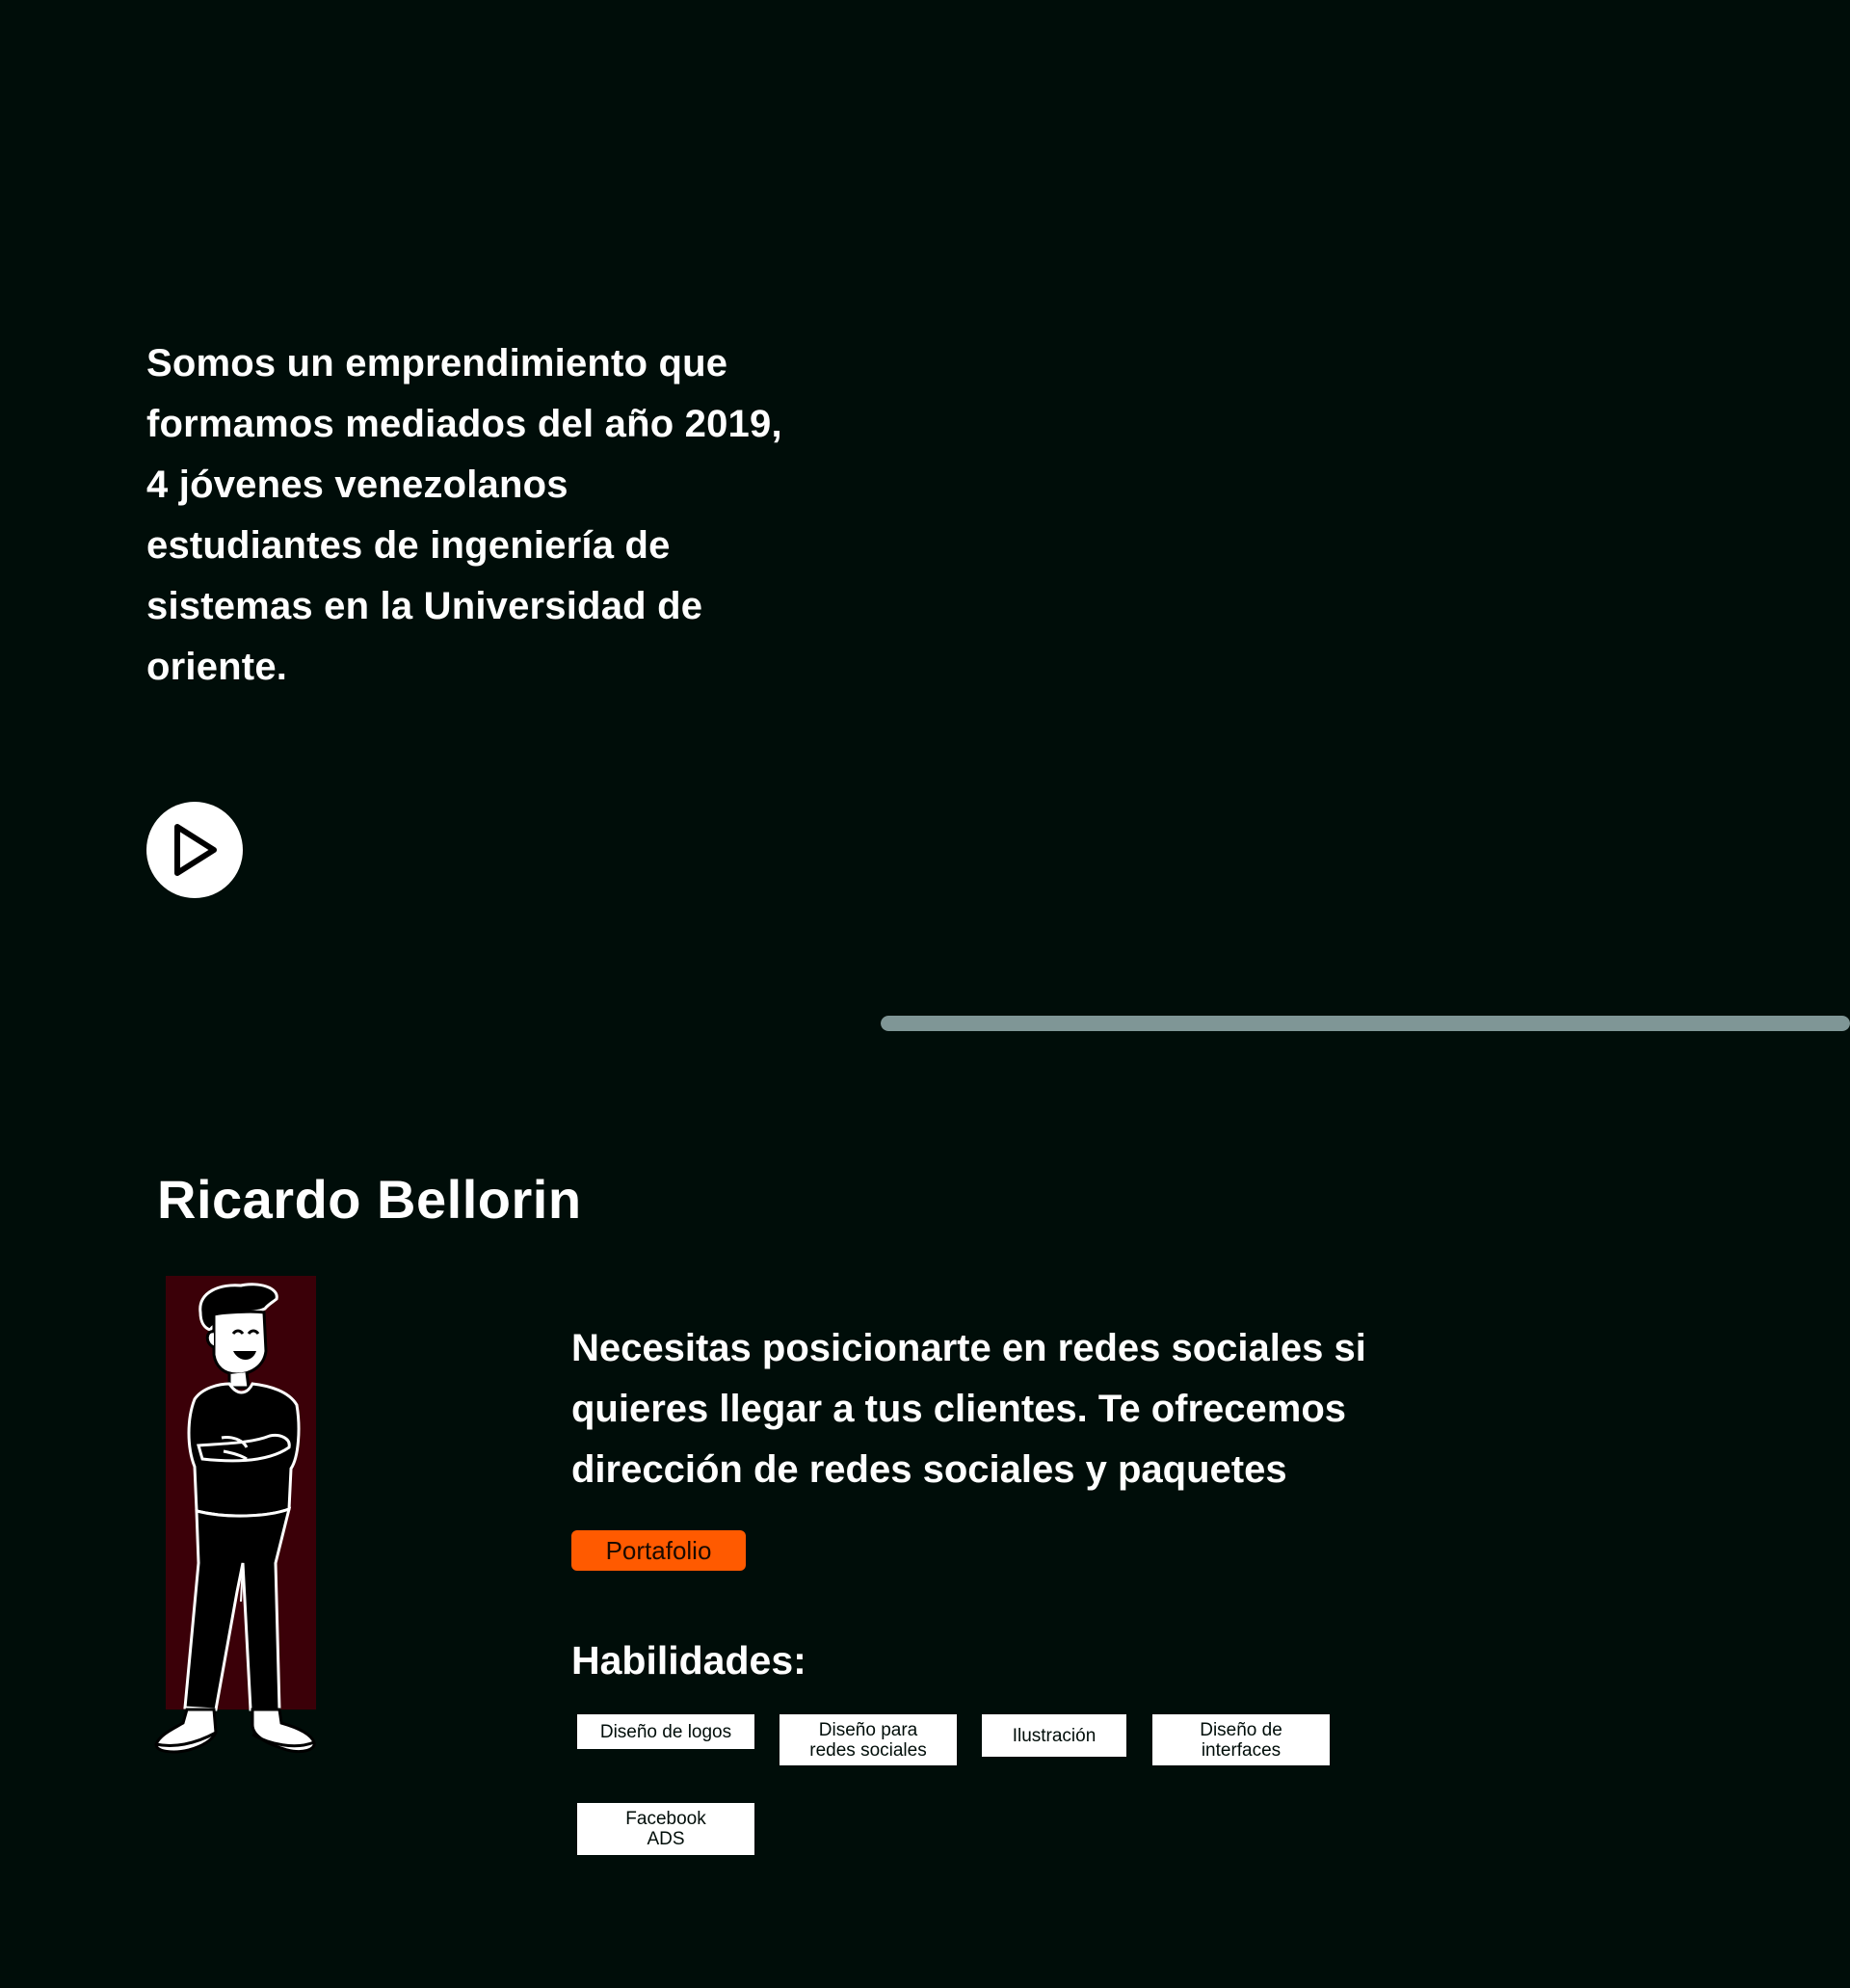  What do you see at coordinates (370, 1199) in the screenshot?
I see `member-name: Ricardo Bellorin` at bounding box center [370, 1199].